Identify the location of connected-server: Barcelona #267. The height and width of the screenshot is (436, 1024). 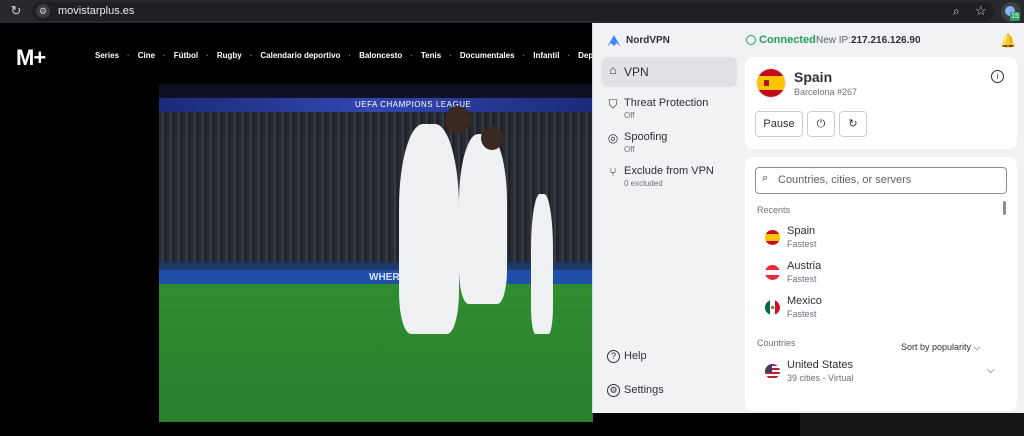
(826, 92).